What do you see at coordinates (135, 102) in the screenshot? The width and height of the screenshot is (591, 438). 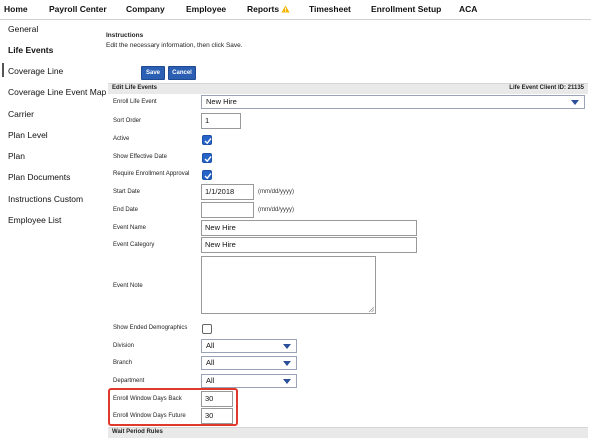 I see `enroll-life-event-label: Enroll Life Event` at bounding box center [135, 102].